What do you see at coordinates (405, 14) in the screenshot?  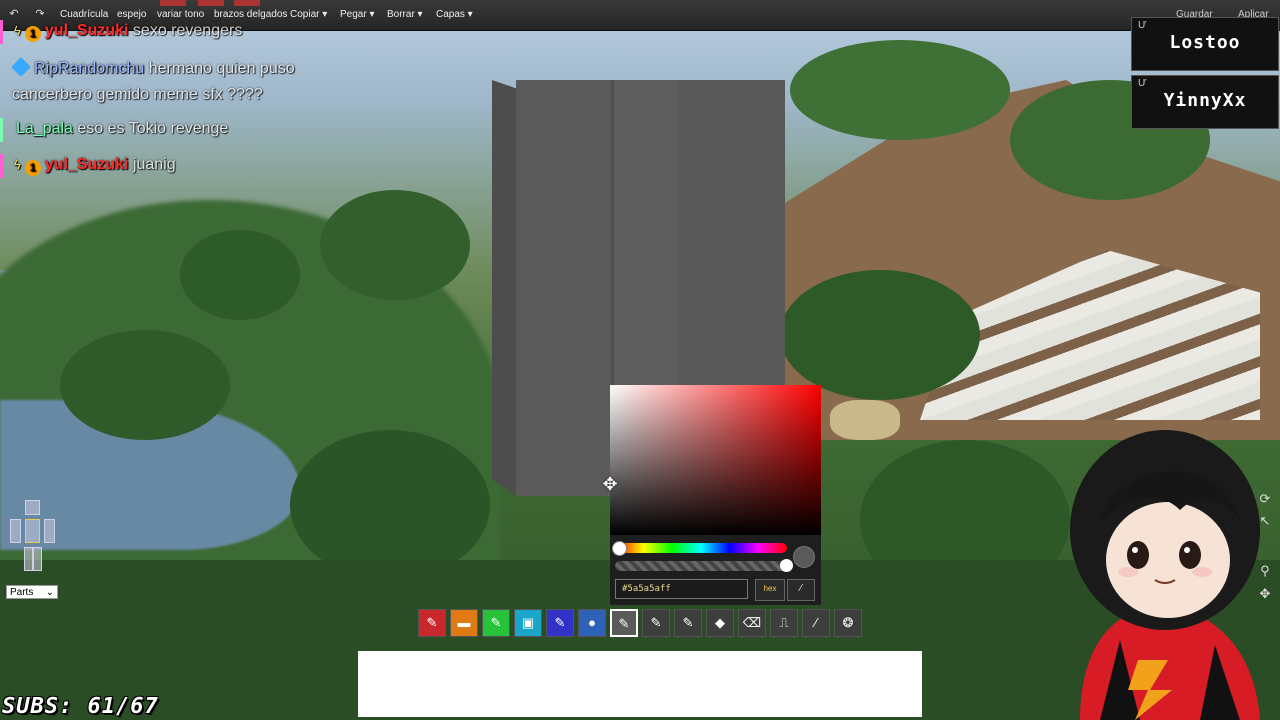 I see `delete-menu: Borrar ▾` at bounding box center [405, 14].